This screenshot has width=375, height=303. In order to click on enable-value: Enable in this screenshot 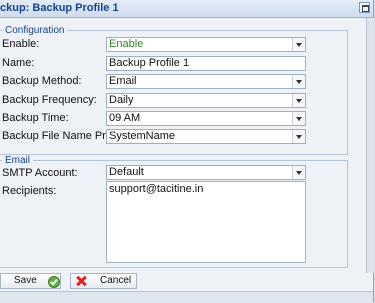, I will do `click(126, 44)`.